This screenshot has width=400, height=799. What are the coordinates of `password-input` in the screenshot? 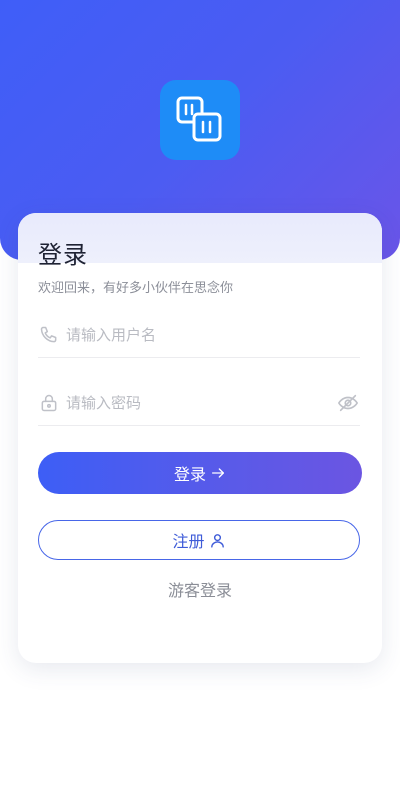 It's located at (201, 403).